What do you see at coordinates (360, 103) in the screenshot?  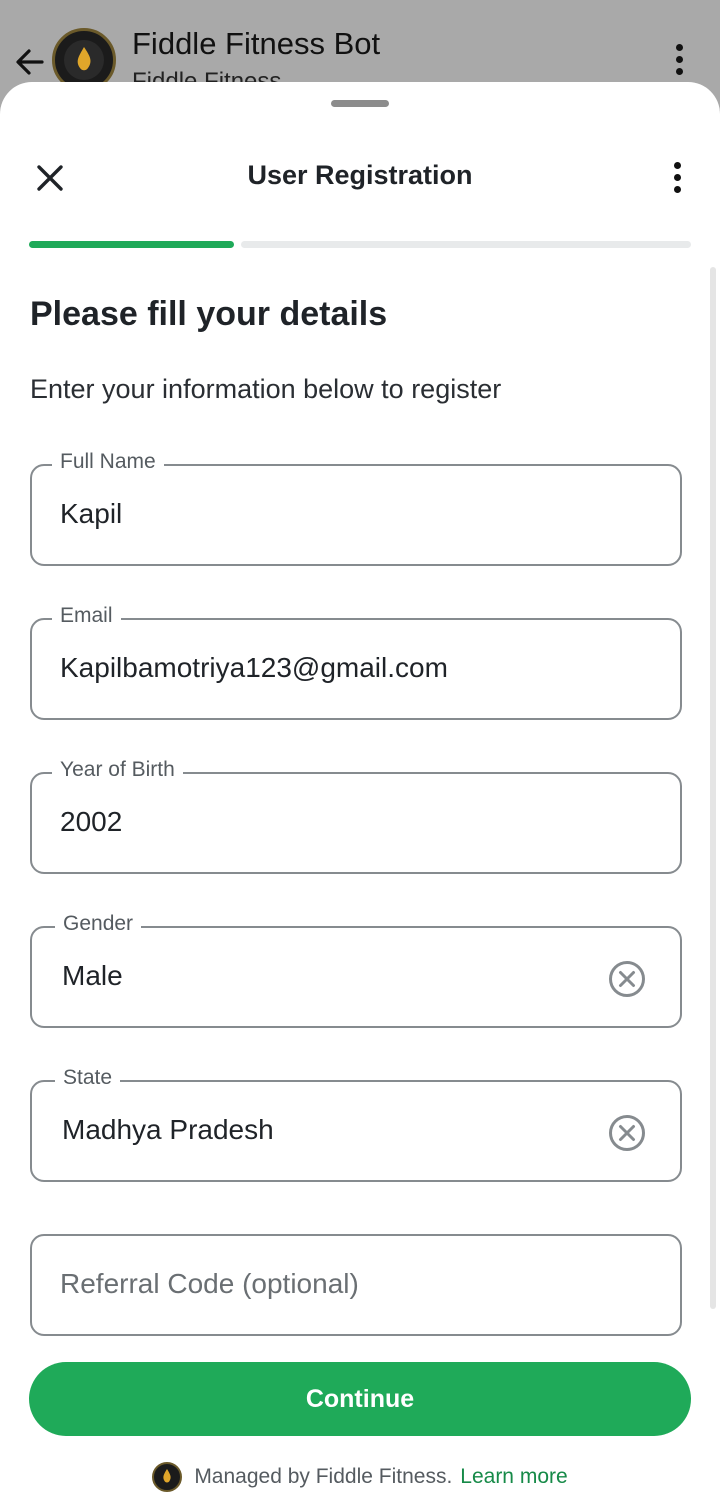 I see `sheet-drag-handle` at bounding box center [360, 103].